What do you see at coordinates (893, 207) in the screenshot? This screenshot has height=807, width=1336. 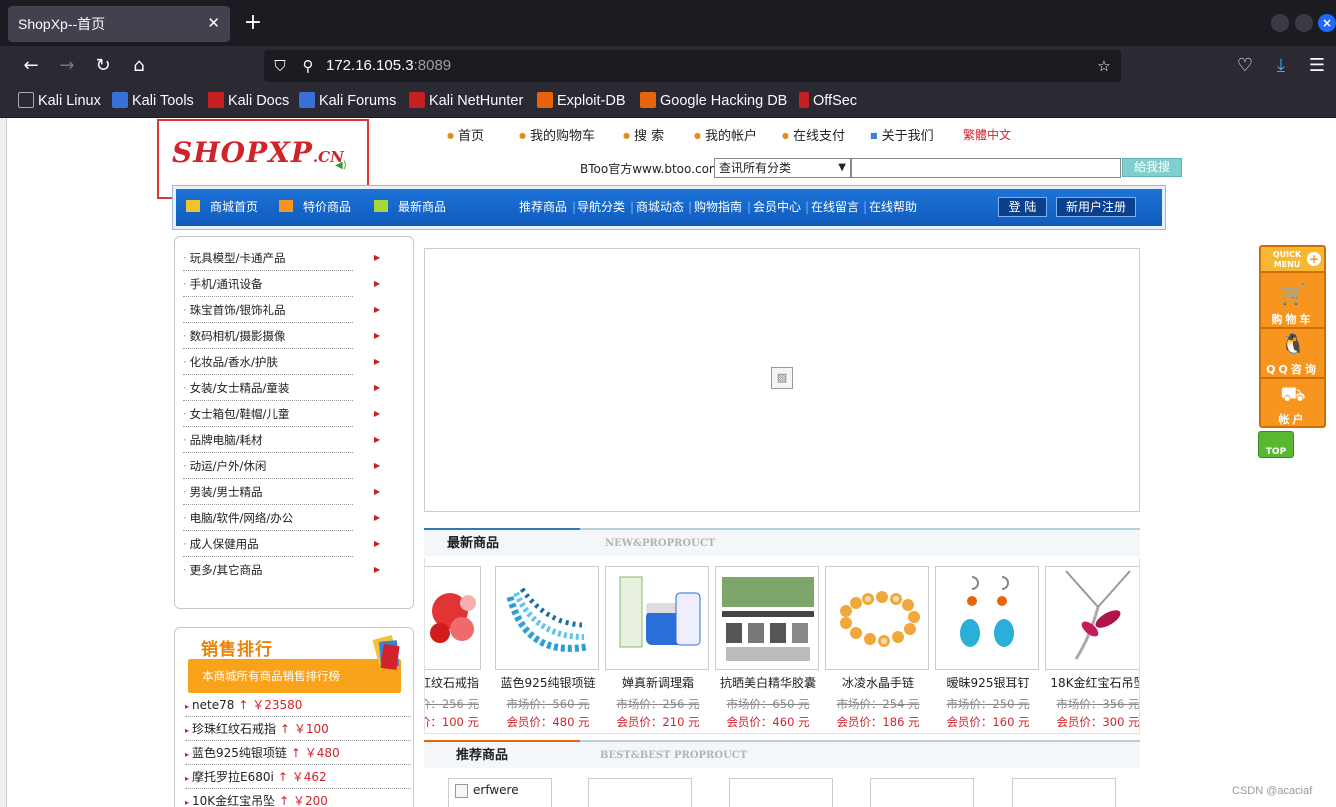 I see `nav-help: 在线帮助` at bounding box center [893, 207].